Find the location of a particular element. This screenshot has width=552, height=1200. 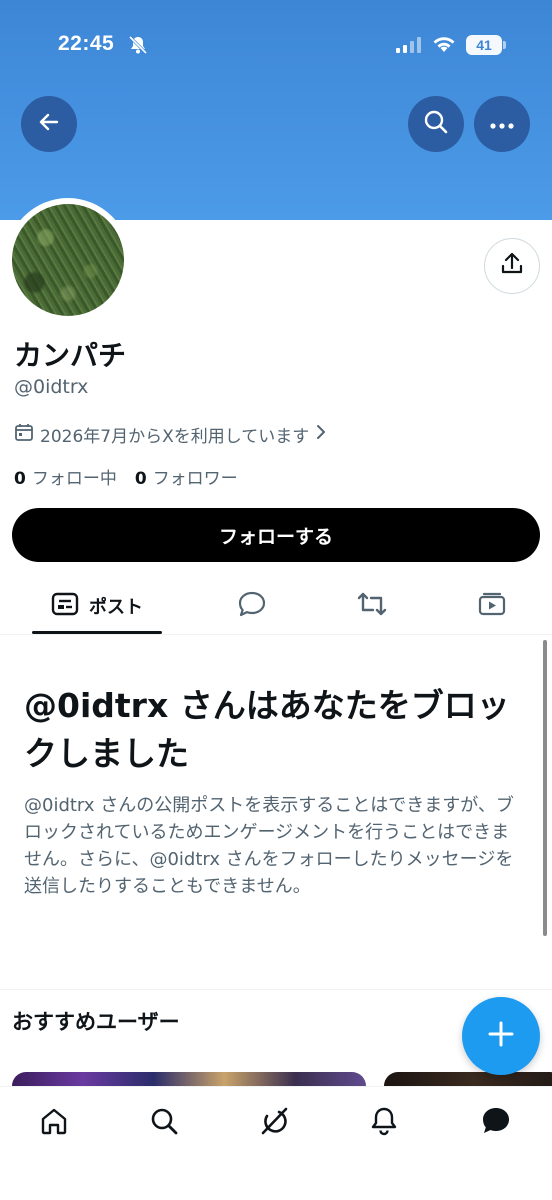

wifi-icon is located at coordinates (444, 46).